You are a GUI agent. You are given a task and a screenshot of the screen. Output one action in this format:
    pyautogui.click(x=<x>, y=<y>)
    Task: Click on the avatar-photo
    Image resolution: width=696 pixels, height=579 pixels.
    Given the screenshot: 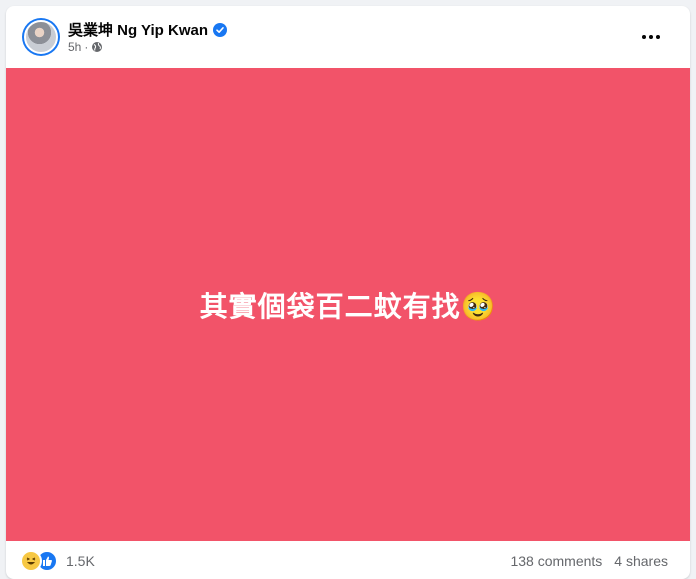 What is the action you would take?
    pyautogui.click(x=41, y=37)
    